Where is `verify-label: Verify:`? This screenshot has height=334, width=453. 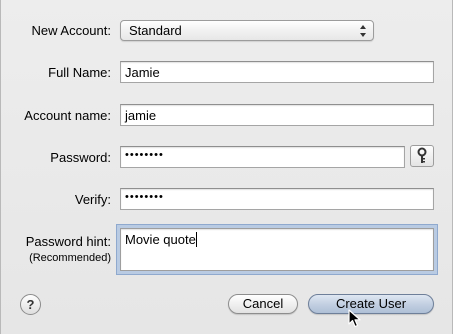 verify-label: Verify: is located at coordinates (92, 199).